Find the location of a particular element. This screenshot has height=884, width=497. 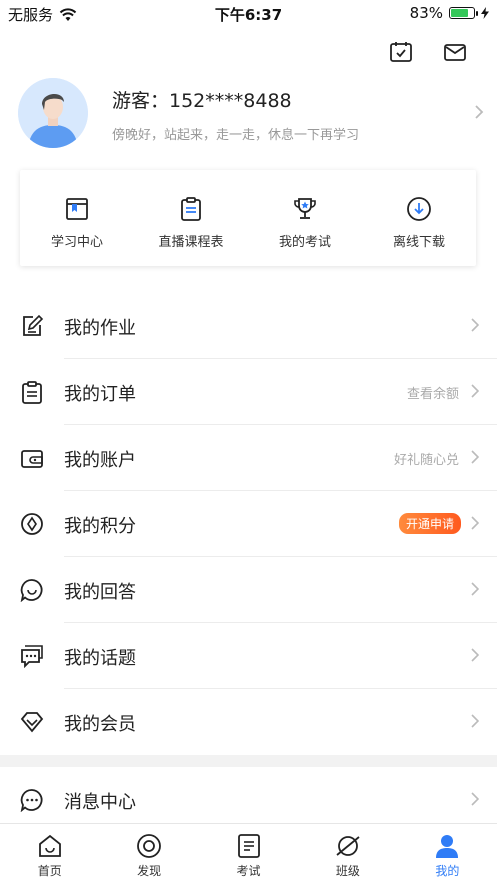

bookmark-book-icon is located at coordinates (77, 209).